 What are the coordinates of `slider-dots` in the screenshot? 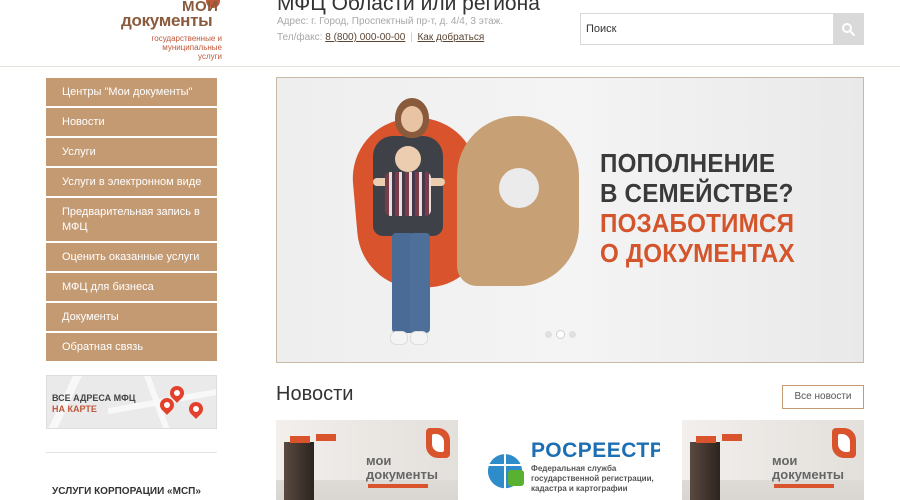 It's located at (563, 334).